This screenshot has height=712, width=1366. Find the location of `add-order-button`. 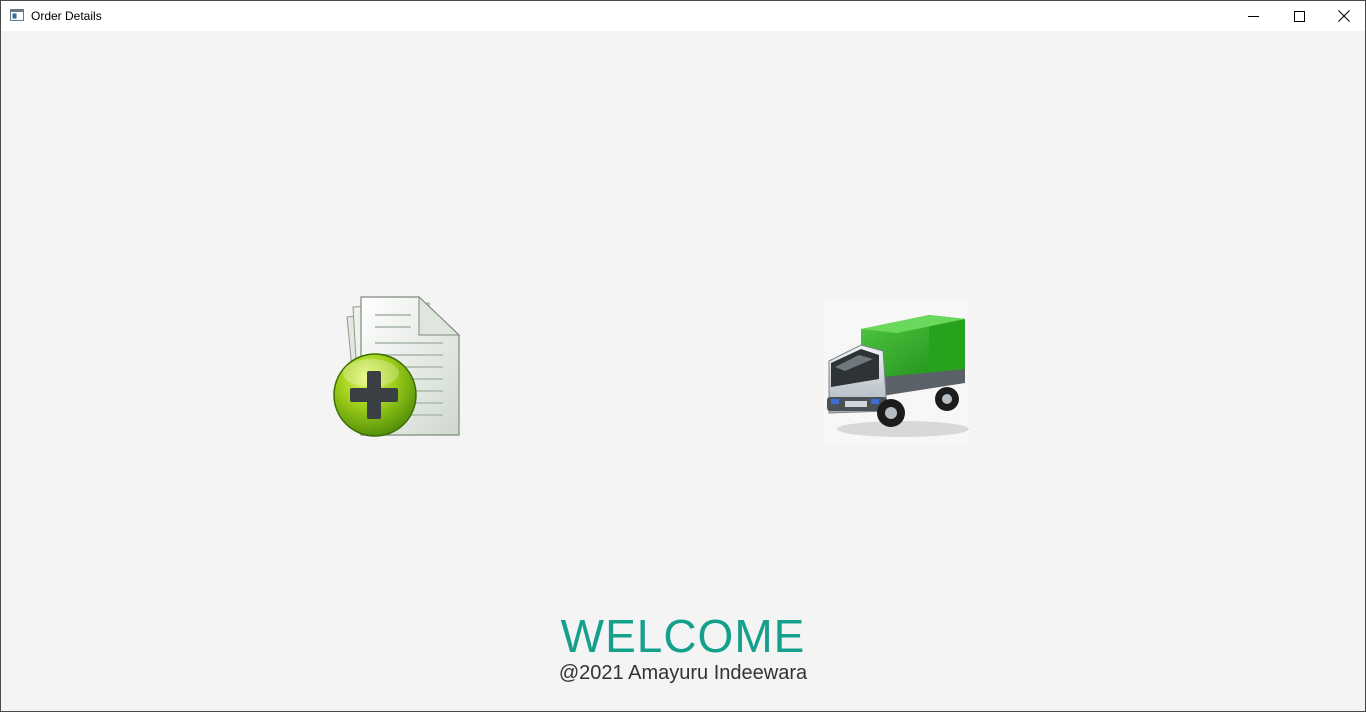

add-order-button is located at coordinates (399, 366).